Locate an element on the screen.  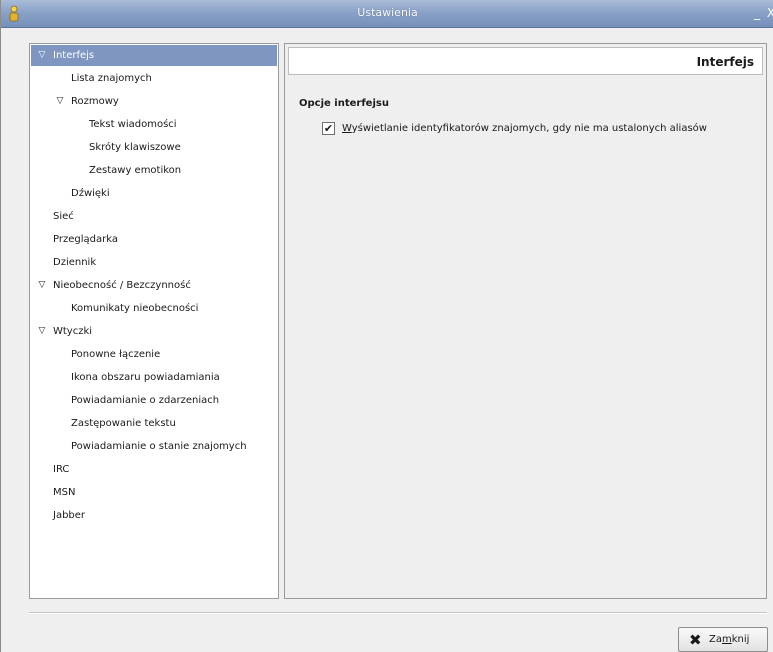
tree-item-label: Powiadamianie o zdarzeniach is located at coordinates (145, 400).